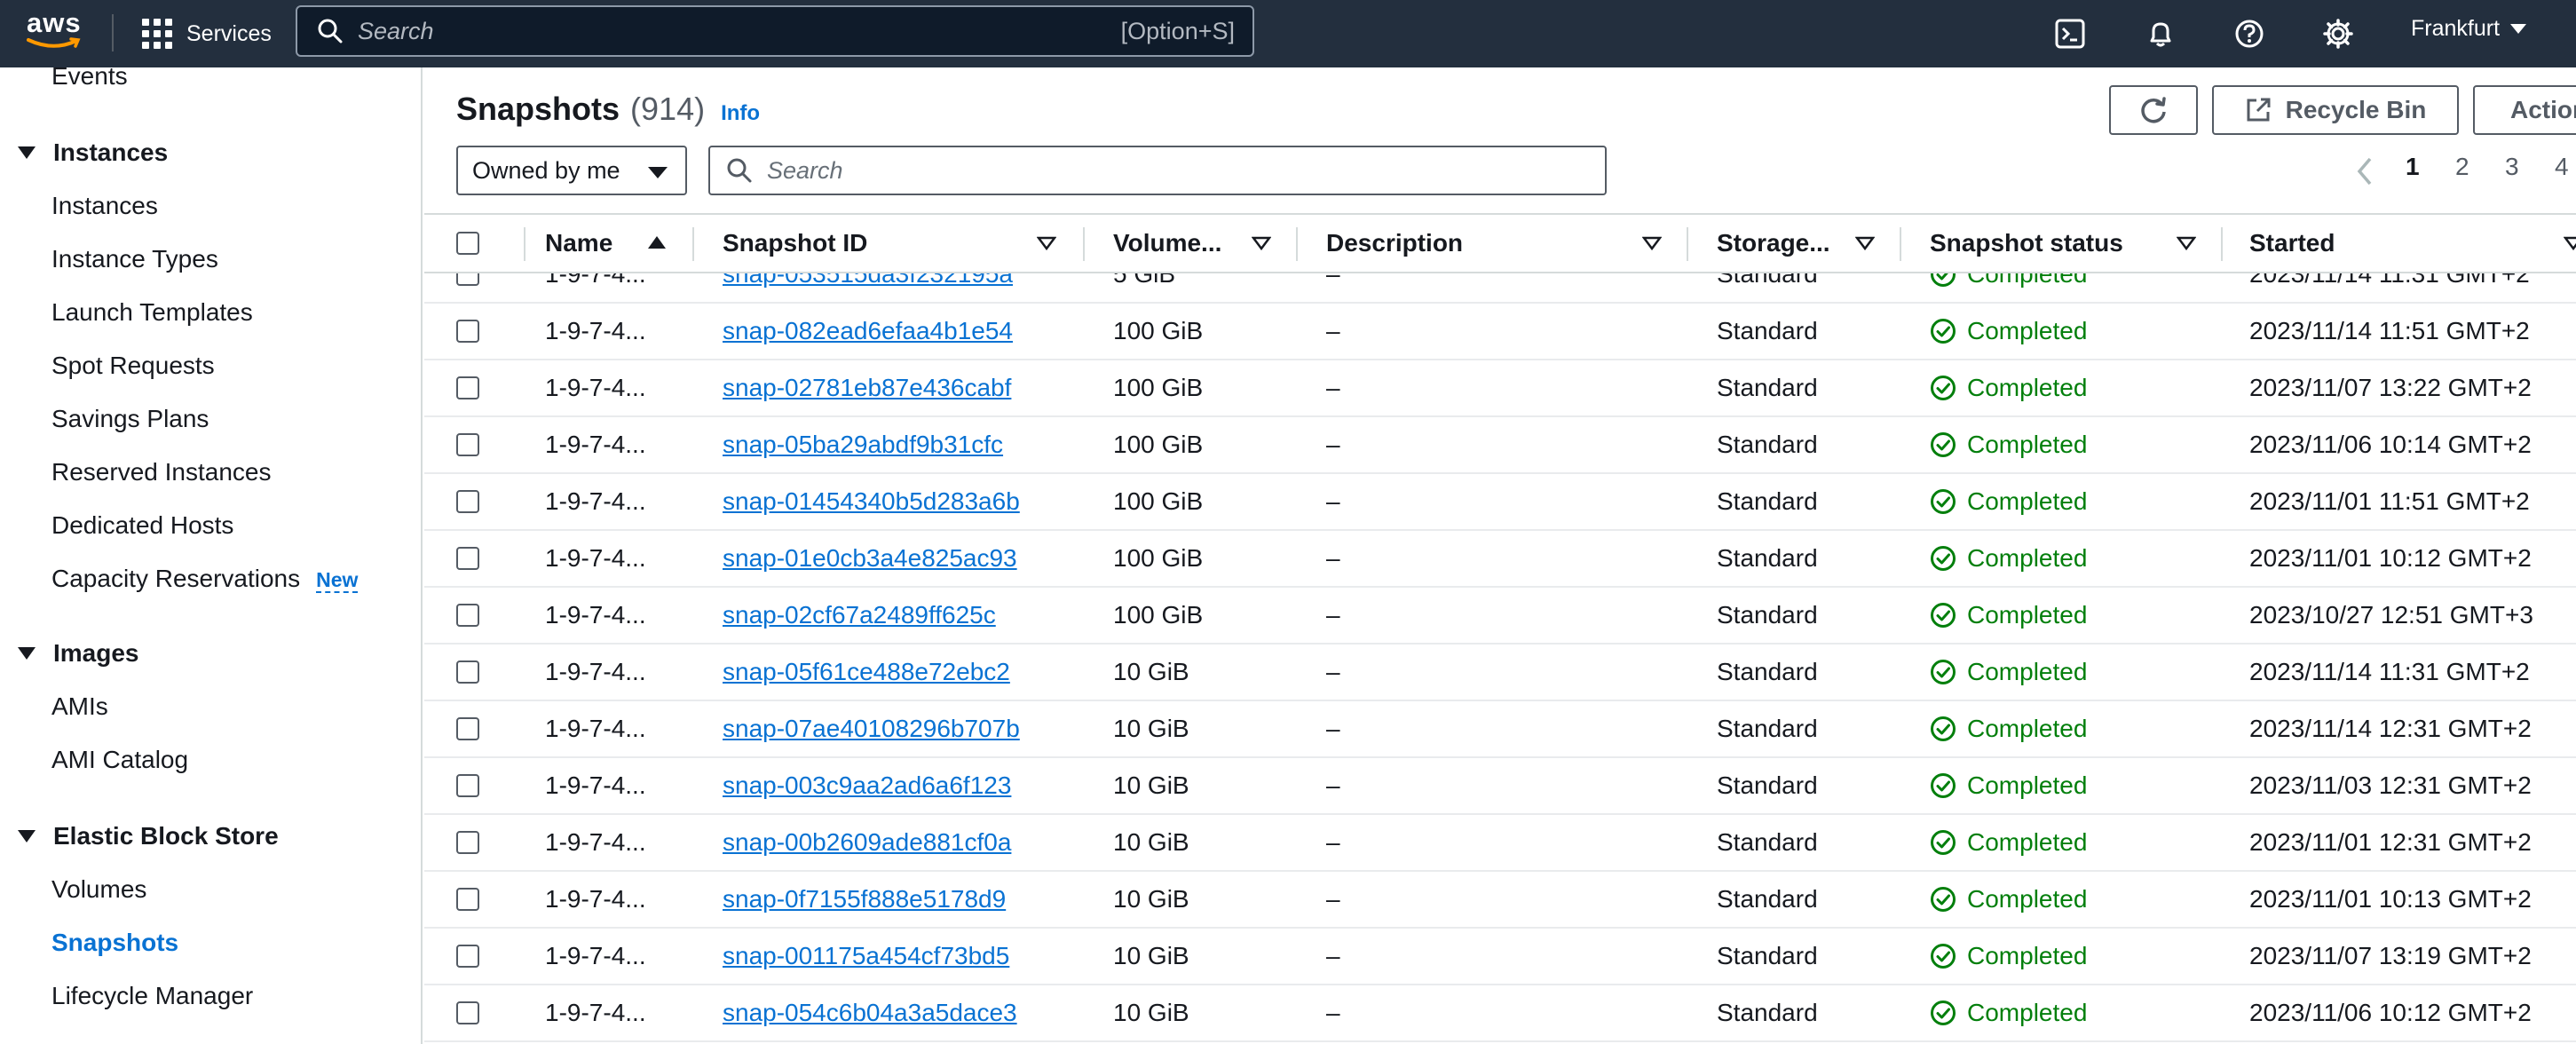  What do you see at coordinates (2249, 33) in the screenshot?
I see `help-button` at bounding box center [2249, 33].